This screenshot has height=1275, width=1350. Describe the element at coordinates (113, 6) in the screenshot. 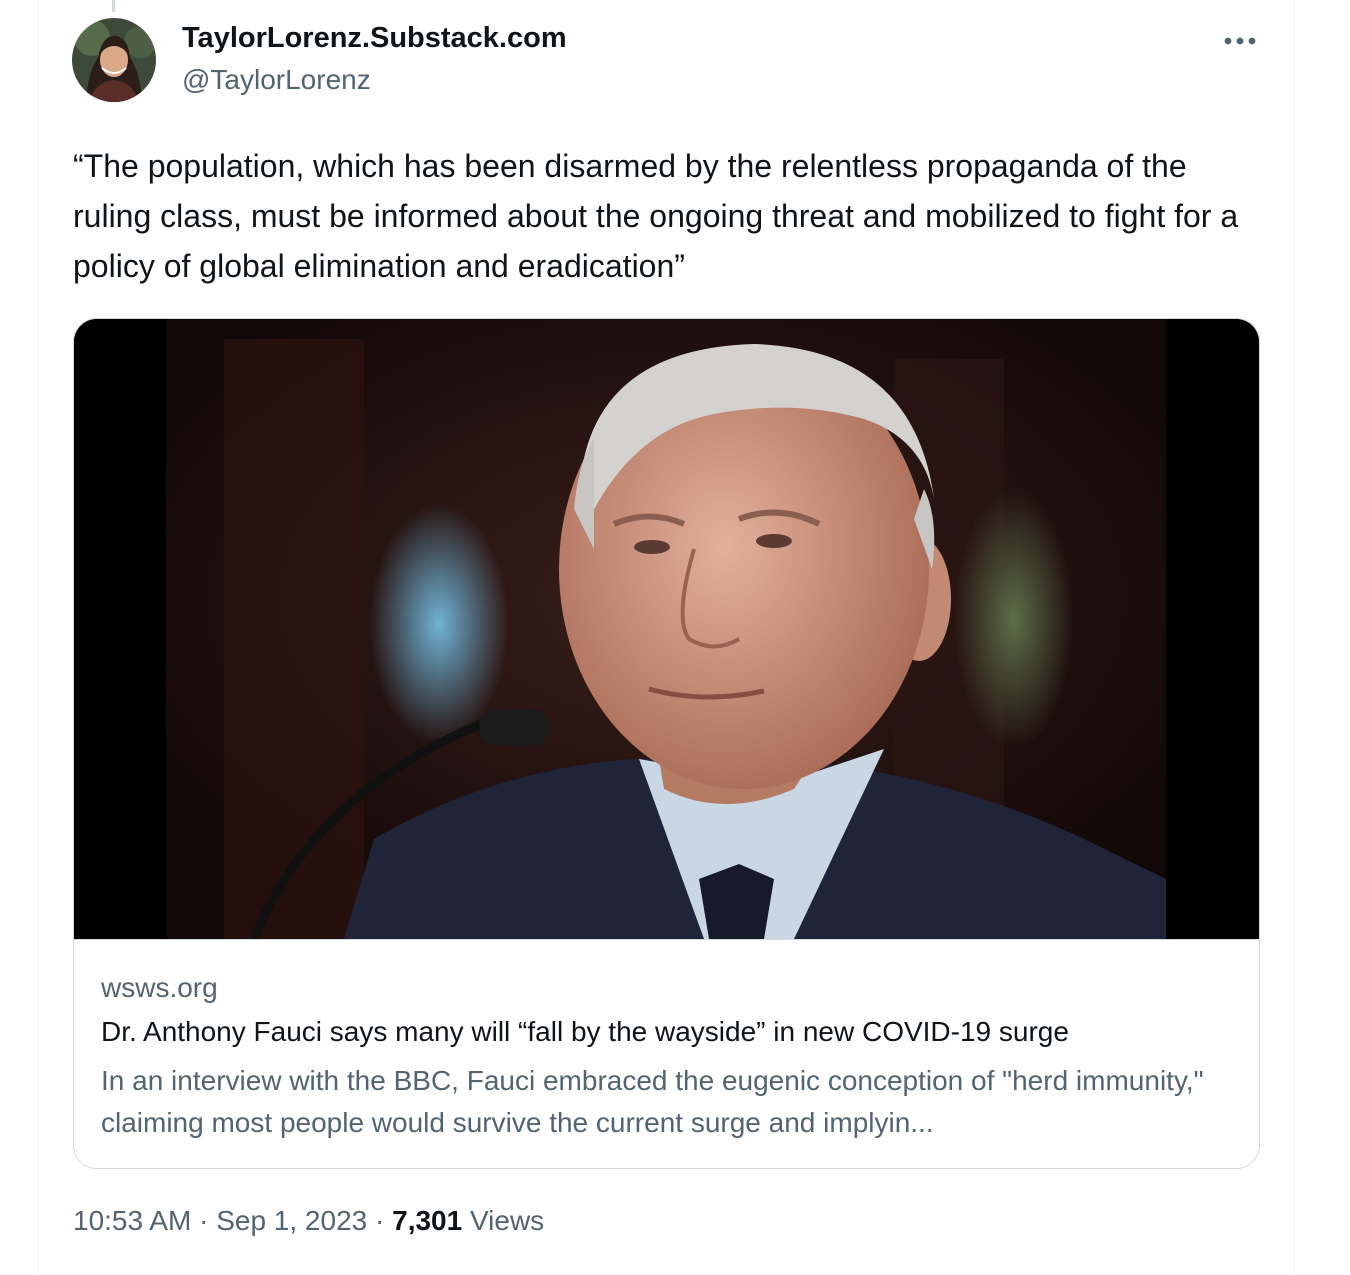

I see `thread-connector-line` at that location.